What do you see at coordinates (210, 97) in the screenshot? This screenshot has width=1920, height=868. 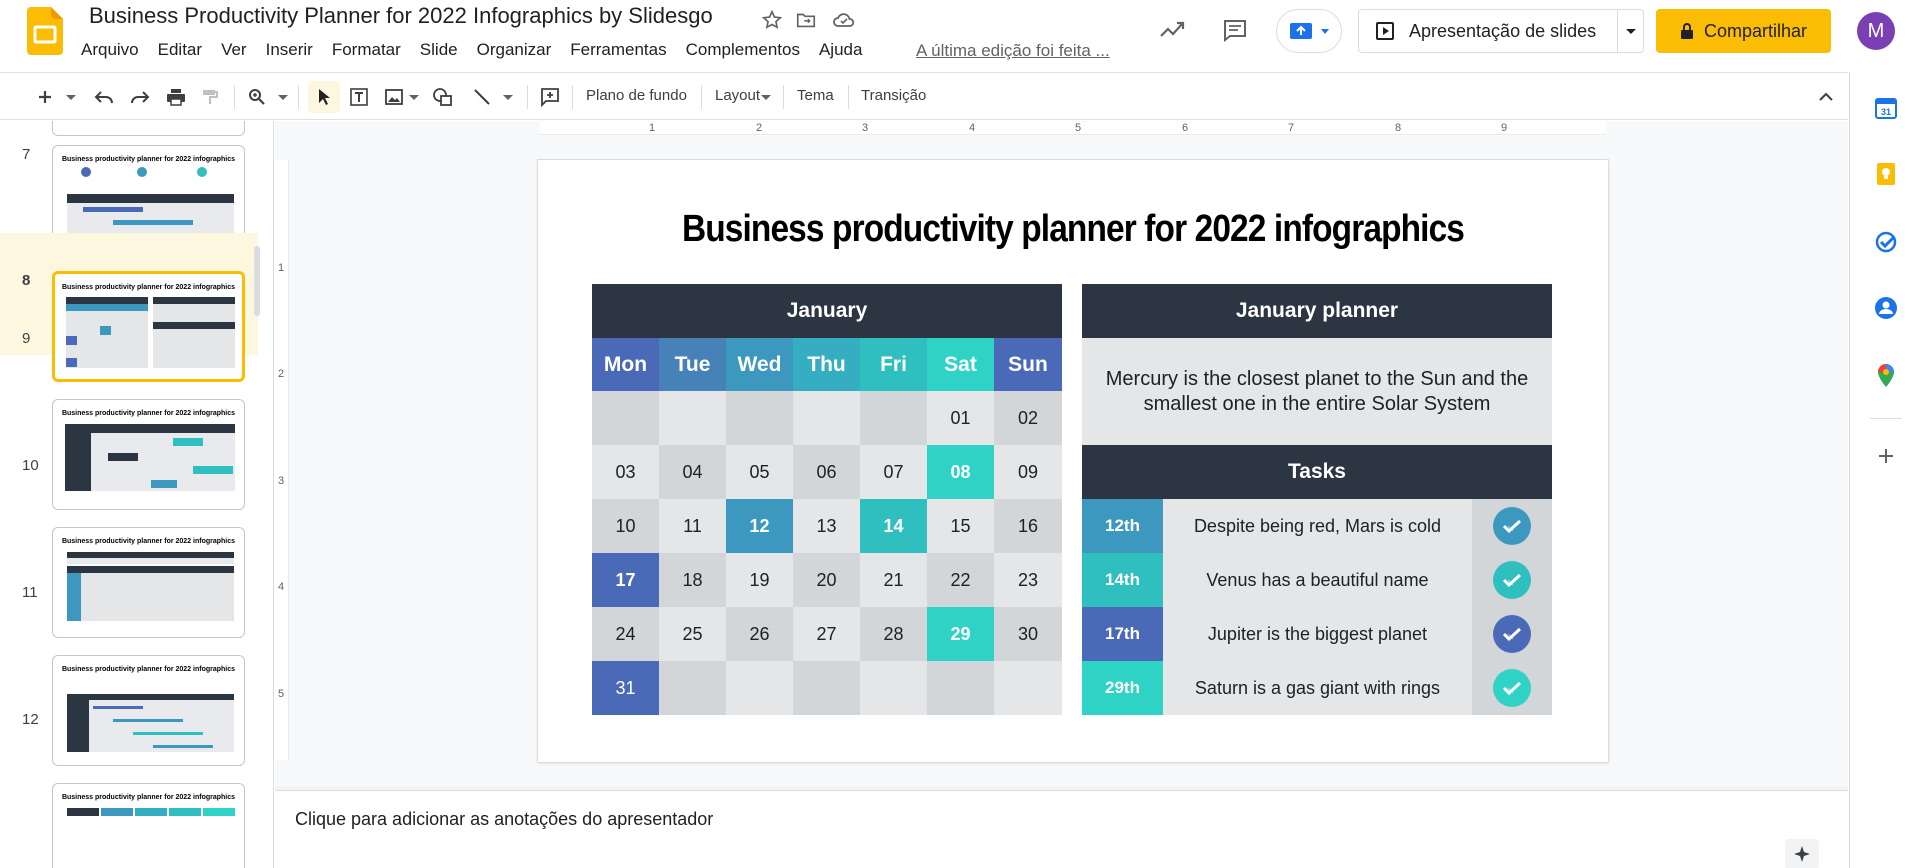 I see `paint-format-icon` at bounding box center [210, 97].